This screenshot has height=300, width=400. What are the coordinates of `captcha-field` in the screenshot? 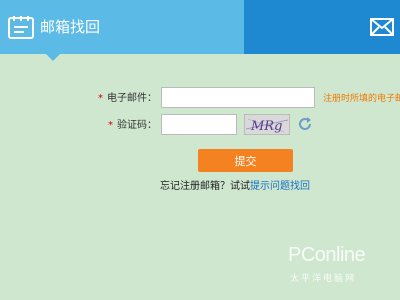 It's located at (199, 124).